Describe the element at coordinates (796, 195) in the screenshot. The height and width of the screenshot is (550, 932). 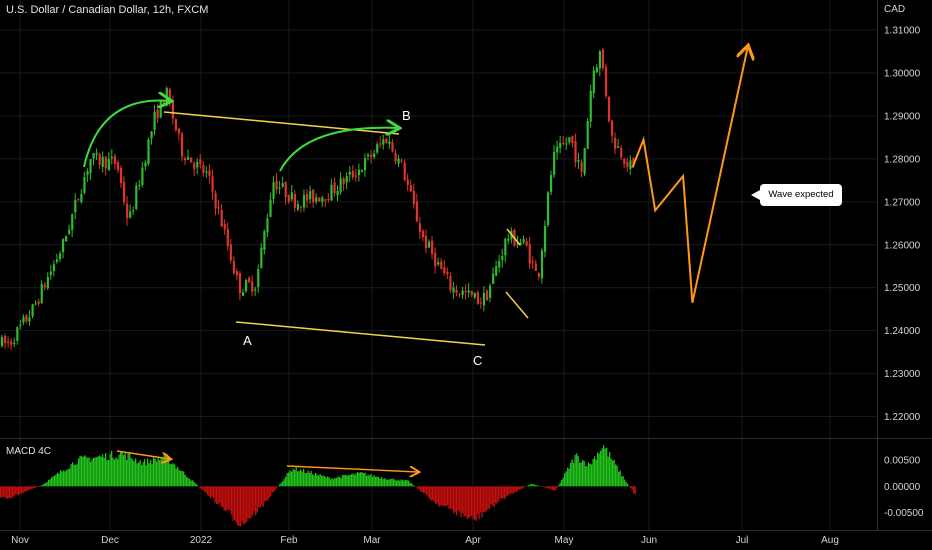
I see `wave-expected-callout: Wave expected` at that location.